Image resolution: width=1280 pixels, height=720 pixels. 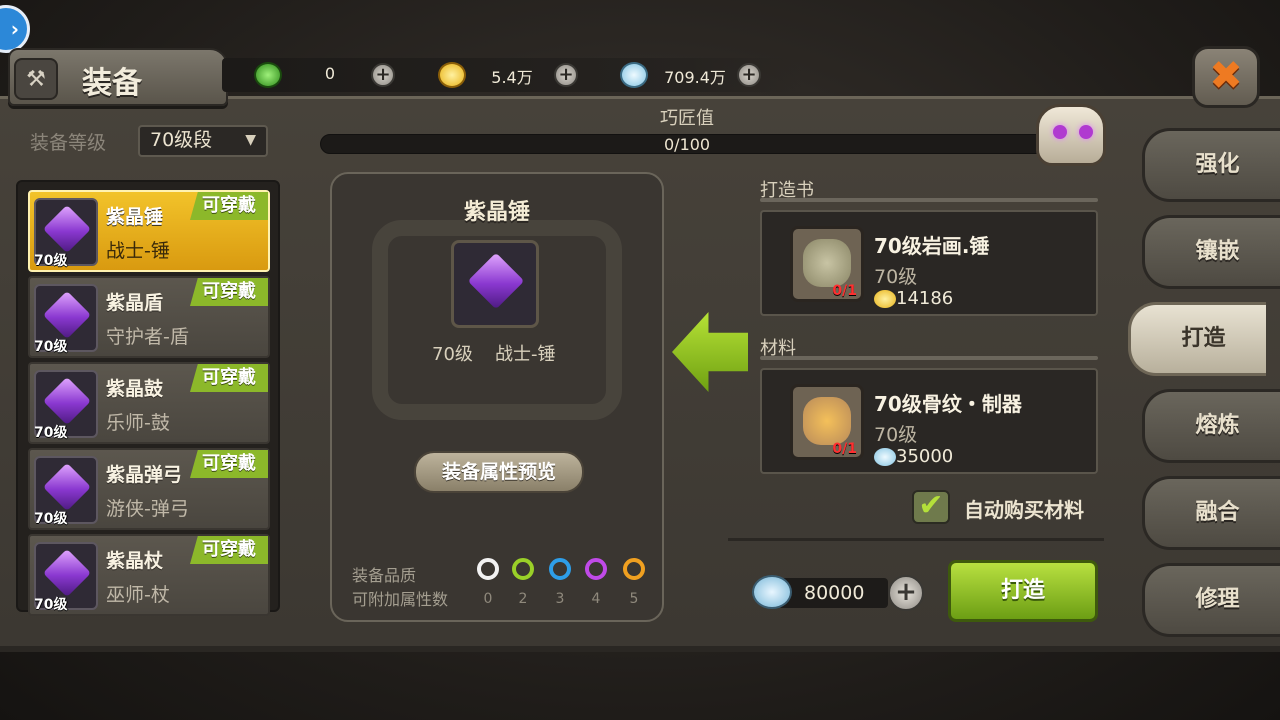 I want to click on forge-book-slot: 0/1 70级岩画.锤 70级 14186, so click(x=929, y=263).